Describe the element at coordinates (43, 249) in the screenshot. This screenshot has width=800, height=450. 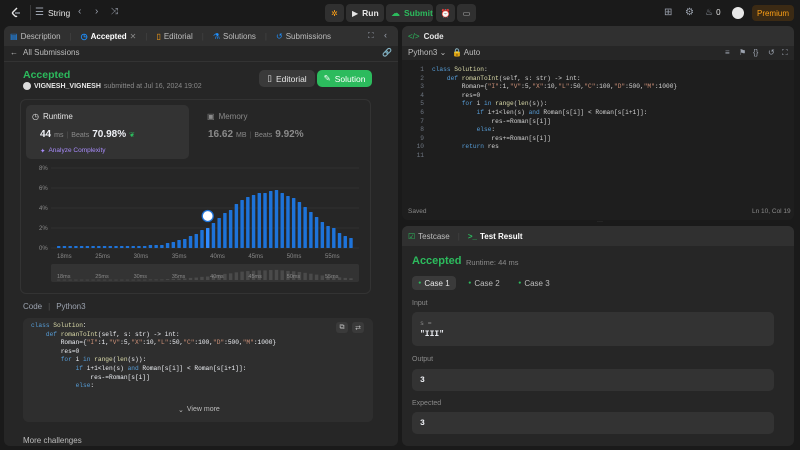
I see `y-tick-label: 0%` at that location.